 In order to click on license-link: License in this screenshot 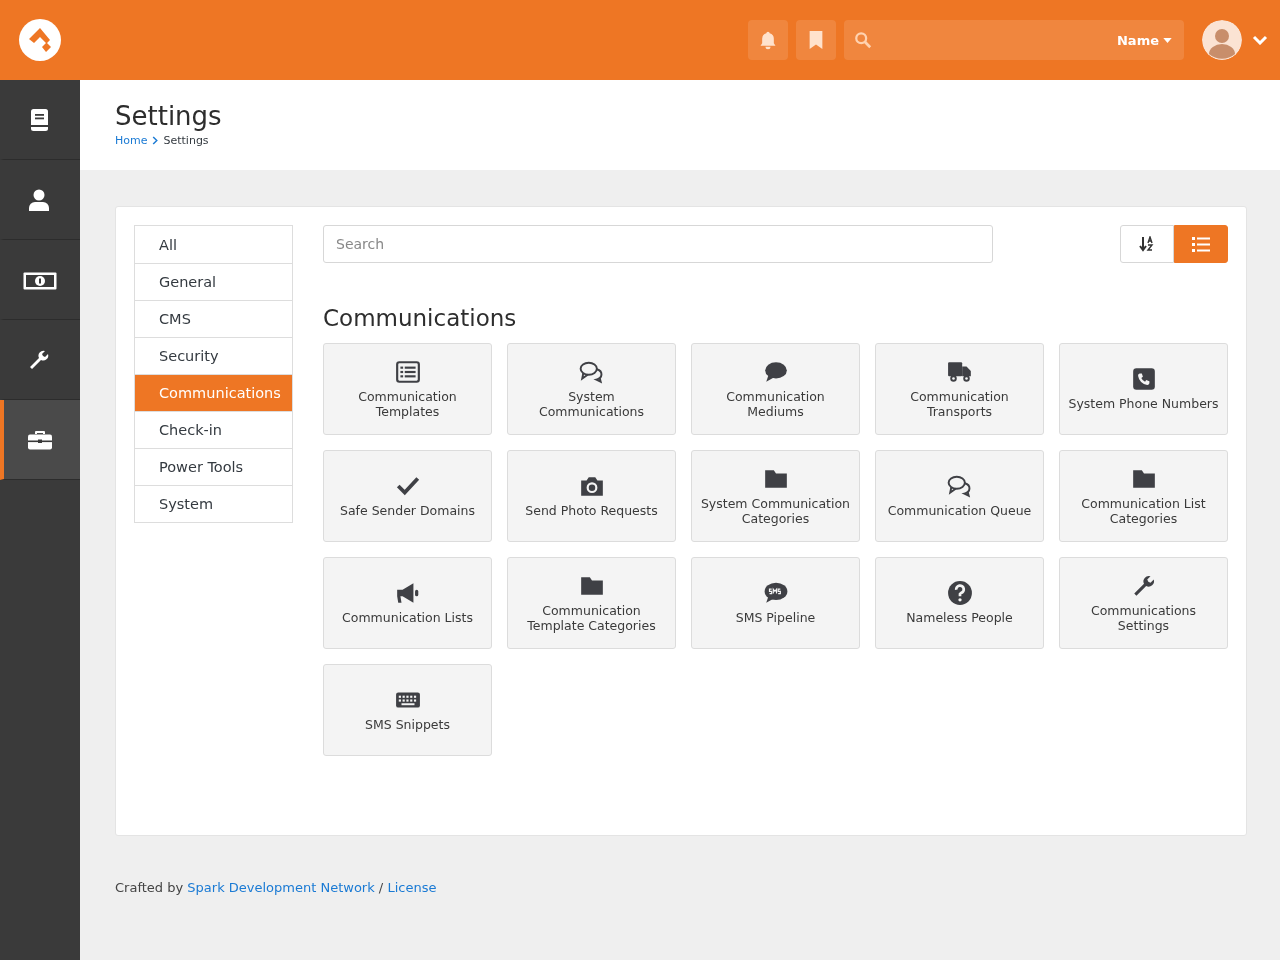, I will do `click(412, 887)`.